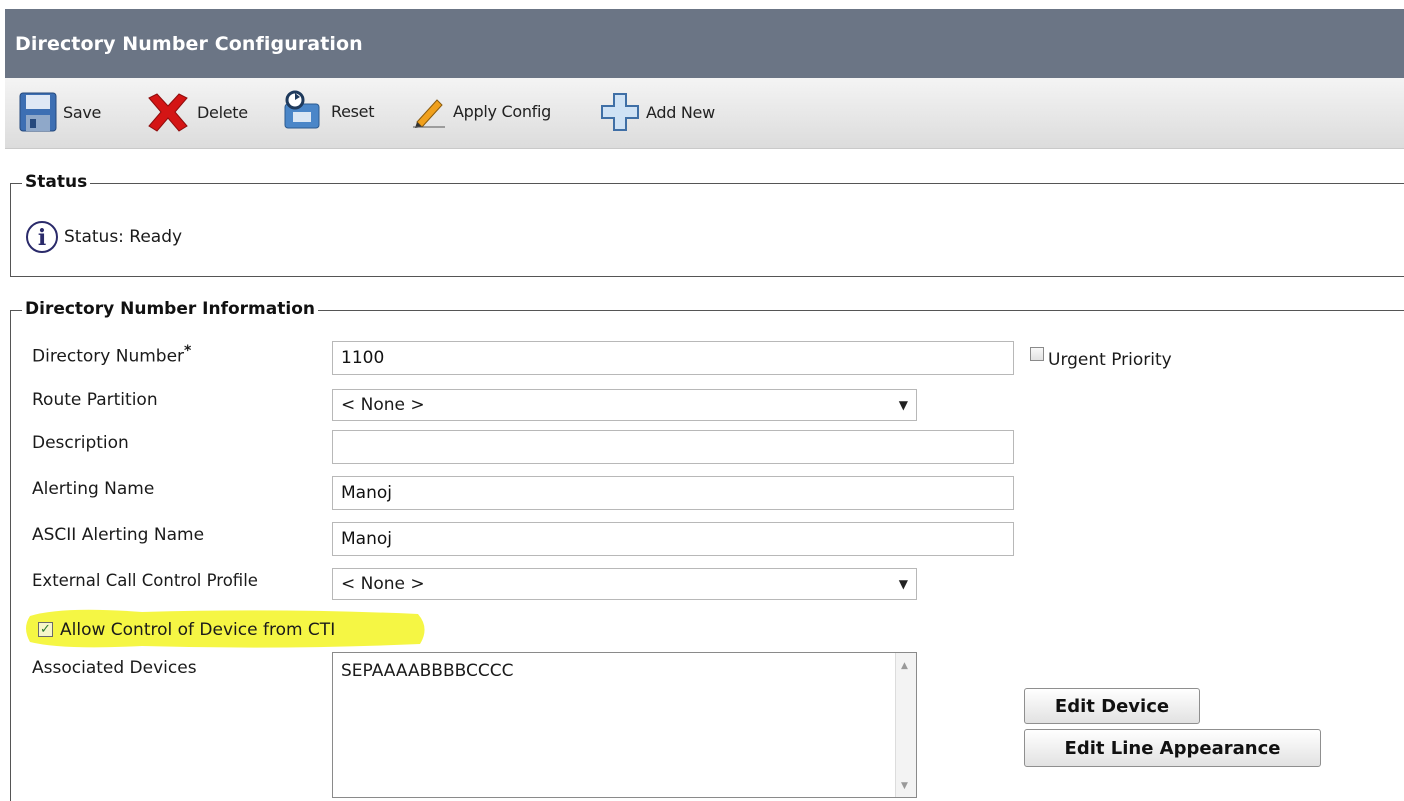 Image resolution: width=1404 pixels, height=801 pixels. I want to click on directory-number-input, so click(673, 358).